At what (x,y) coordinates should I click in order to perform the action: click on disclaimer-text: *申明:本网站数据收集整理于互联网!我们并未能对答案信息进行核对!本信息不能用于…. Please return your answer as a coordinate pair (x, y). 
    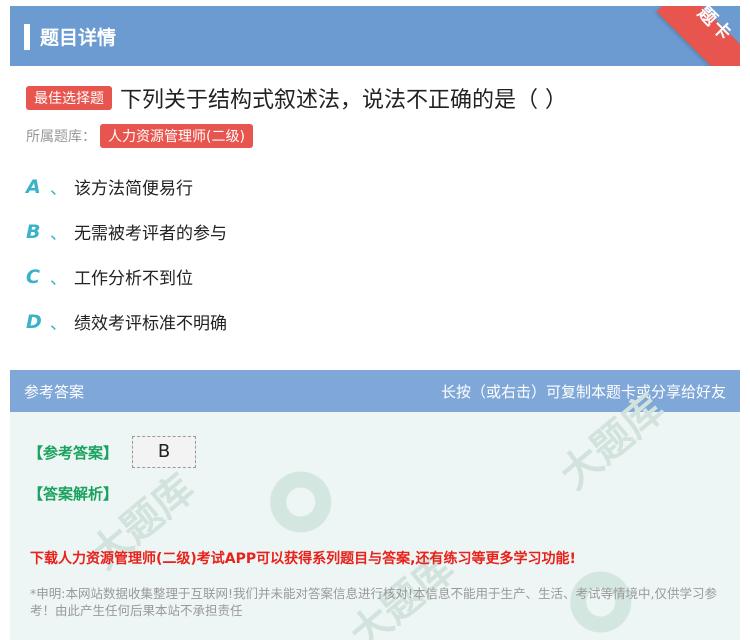
    Looking at the image, I should click on (373, 602).